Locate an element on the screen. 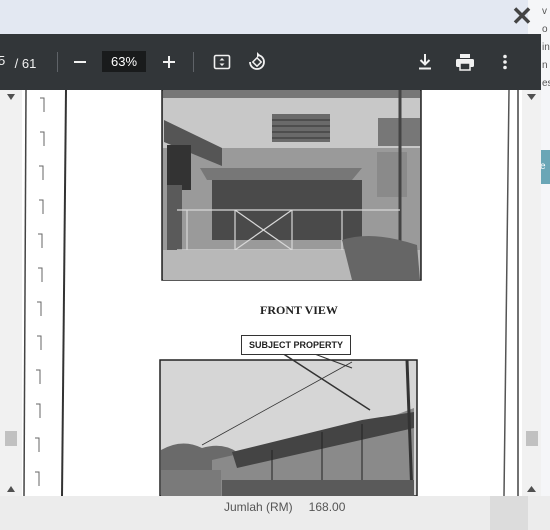 The width and height of the screenshot is (550, 530). fit-page-icon is located at coordinates (222, 62).